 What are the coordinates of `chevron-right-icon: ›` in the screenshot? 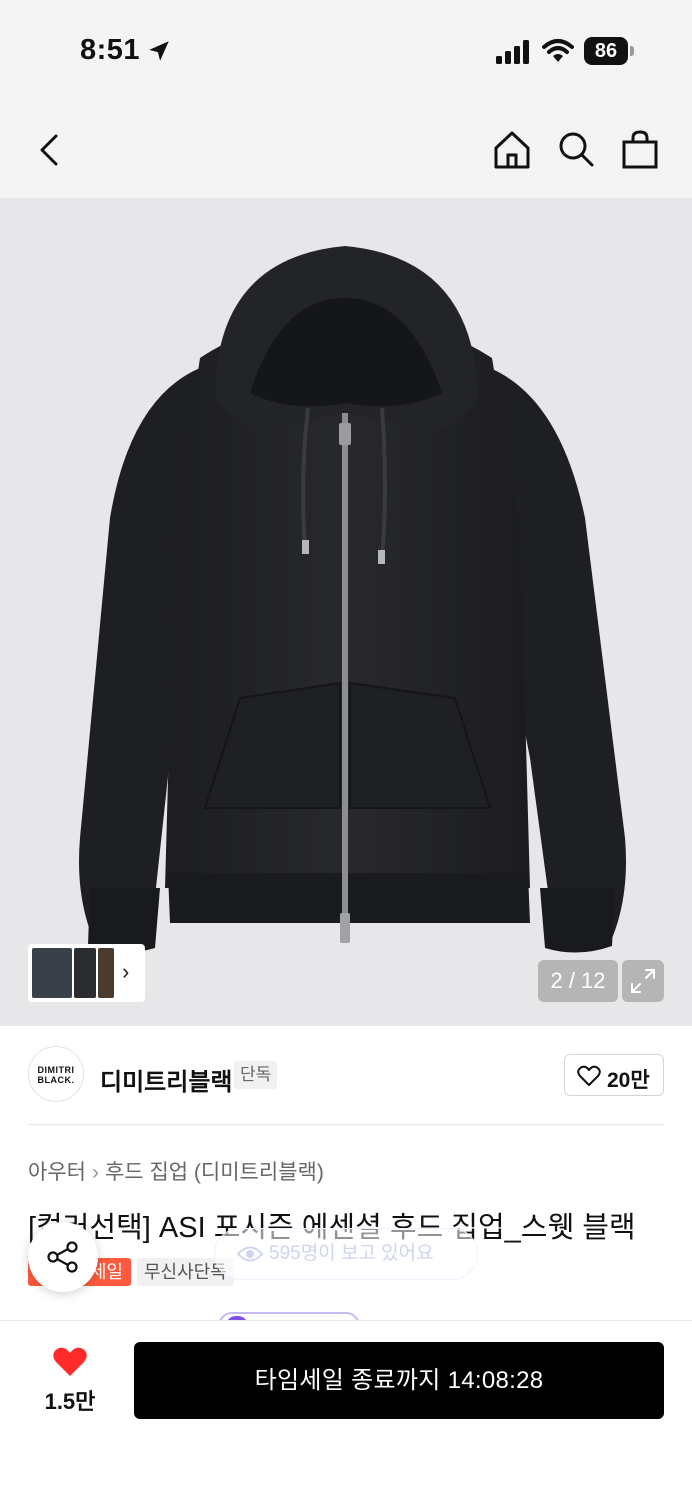 It's located at (125, 972).